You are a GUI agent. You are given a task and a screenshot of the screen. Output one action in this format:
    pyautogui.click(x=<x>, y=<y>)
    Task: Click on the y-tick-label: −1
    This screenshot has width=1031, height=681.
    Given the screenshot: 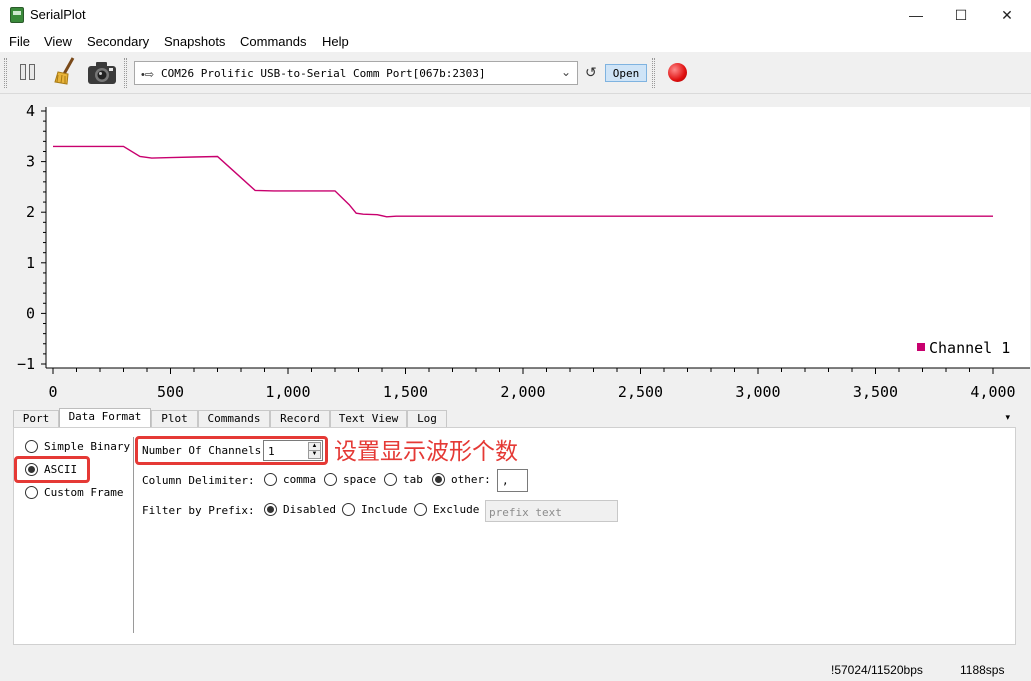 What is the action you would take?
    pyautogui.click(x=26, y=364)
    